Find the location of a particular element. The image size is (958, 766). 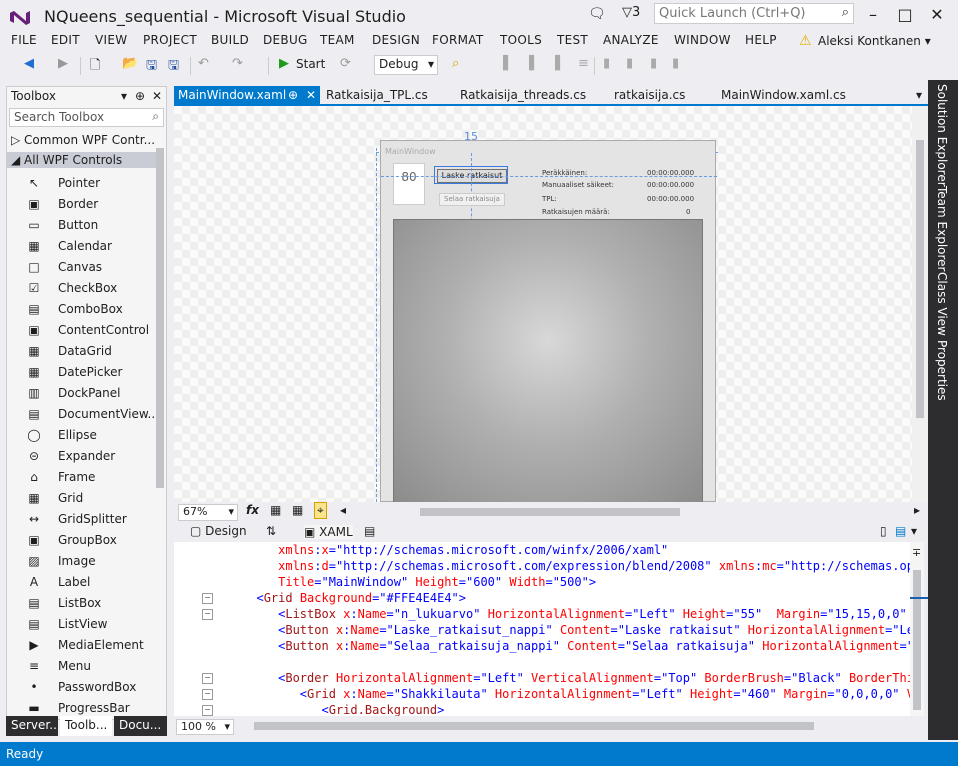

next-bookmark-icon: ▮ is located at coordinates (653, 63).